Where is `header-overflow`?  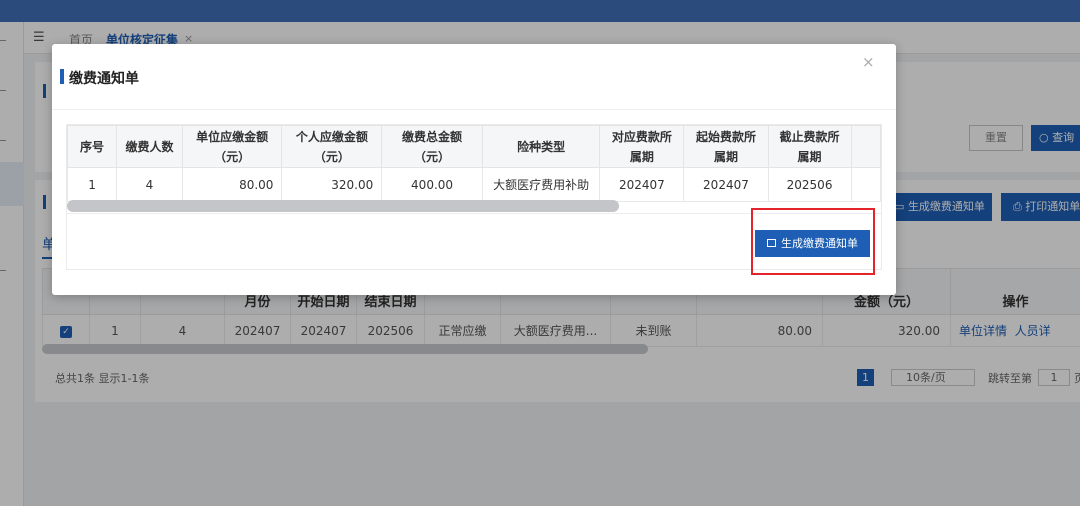
header-overflow is located at coordinates (865, 146).